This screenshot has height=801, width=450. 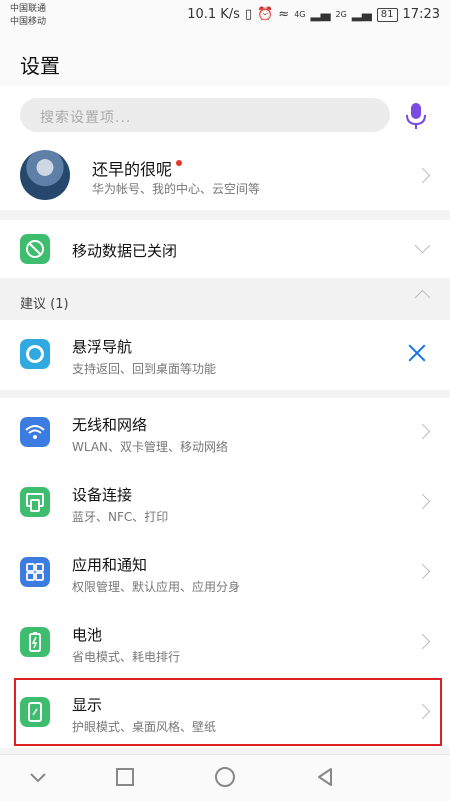 I want to click on page-title: 设置, so click(x=40, y=66).